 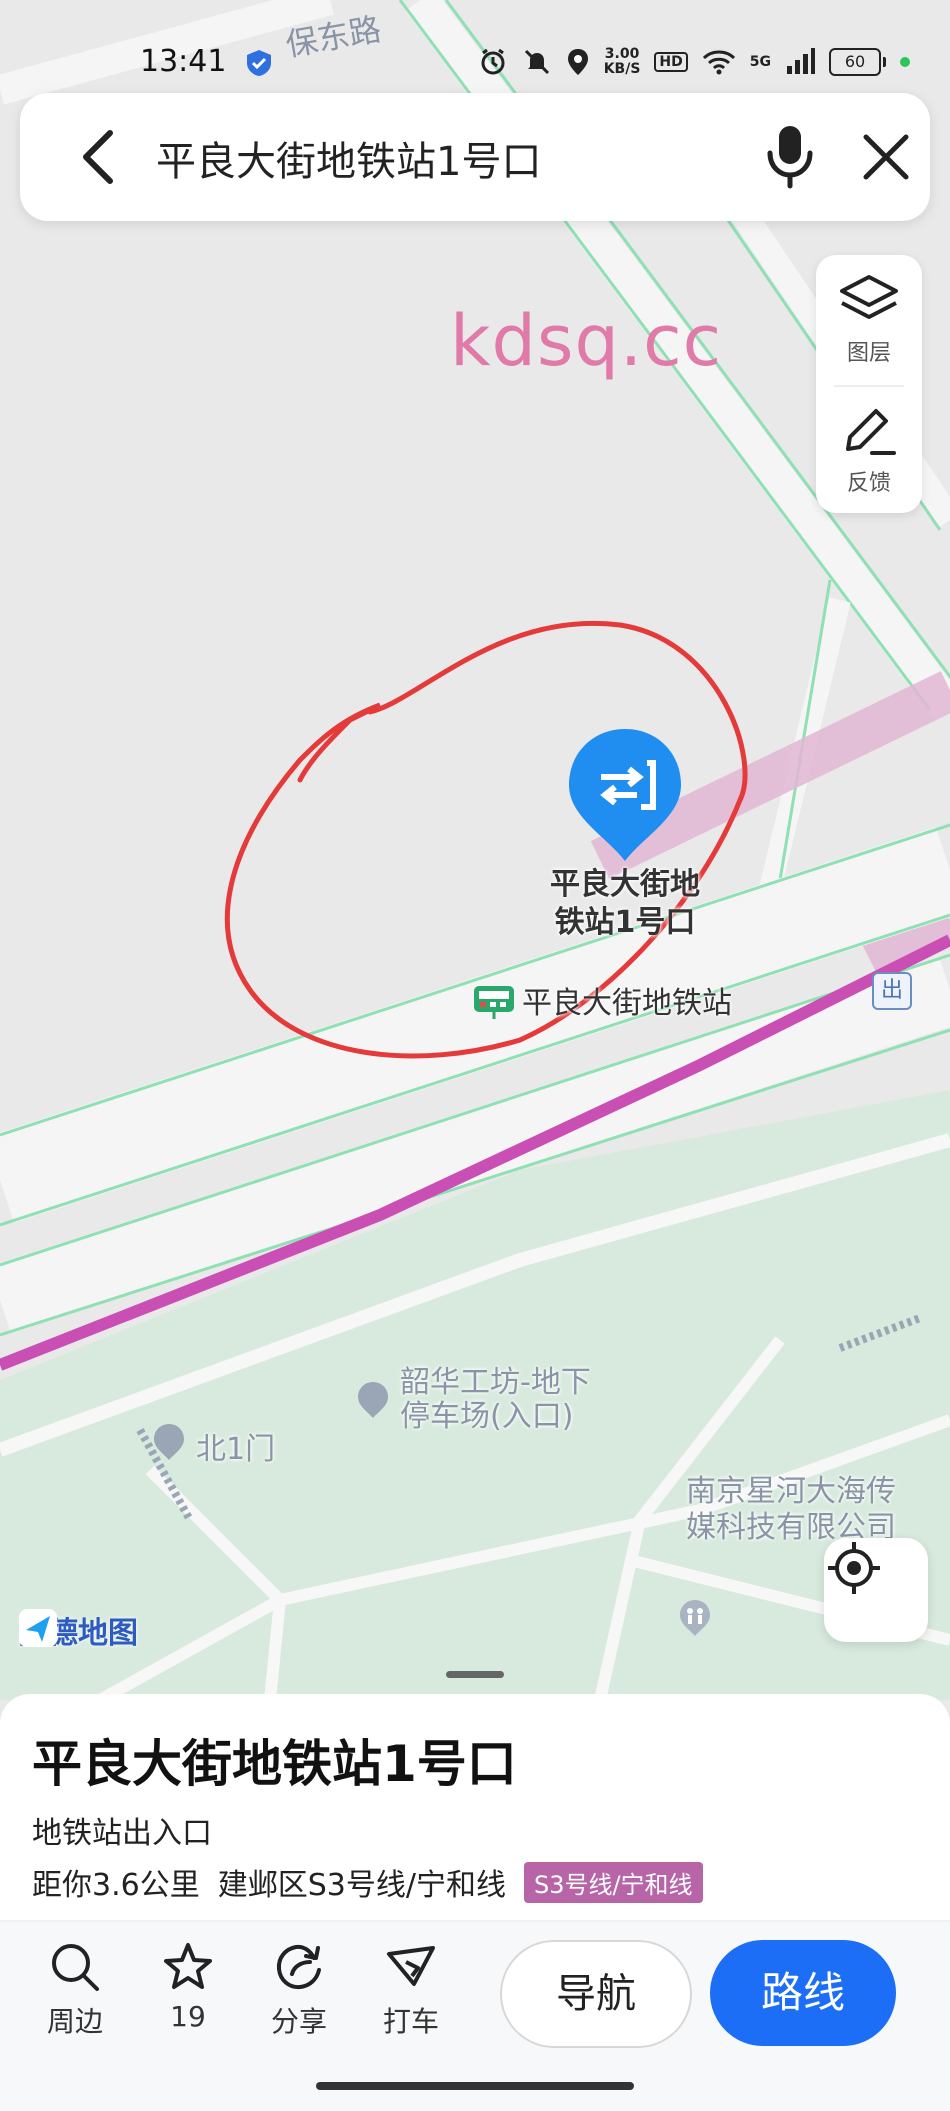 What do you see at coordinates (102, 157) in the screenshot?
I see `back-arrow-icon` at bounding box center [102, 157].